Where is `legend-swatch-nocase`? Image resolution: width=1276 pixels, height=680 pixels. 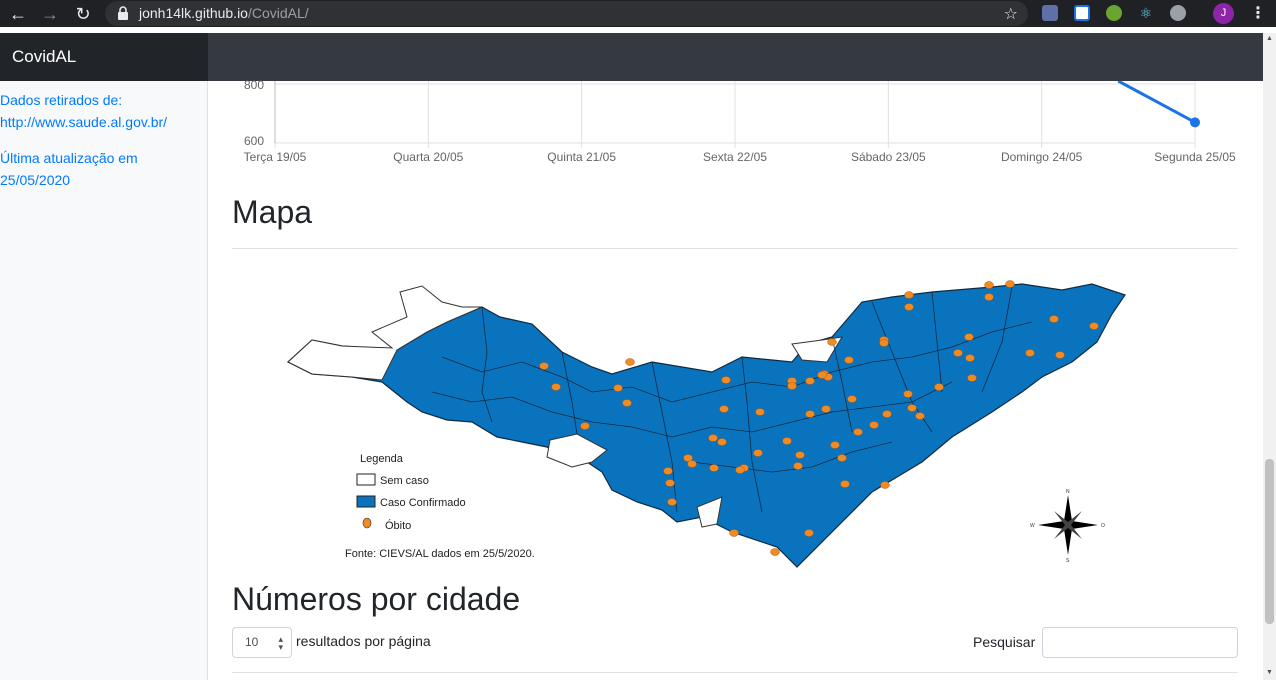
legend-swatch-nocase is located at coordinates (366, 479).